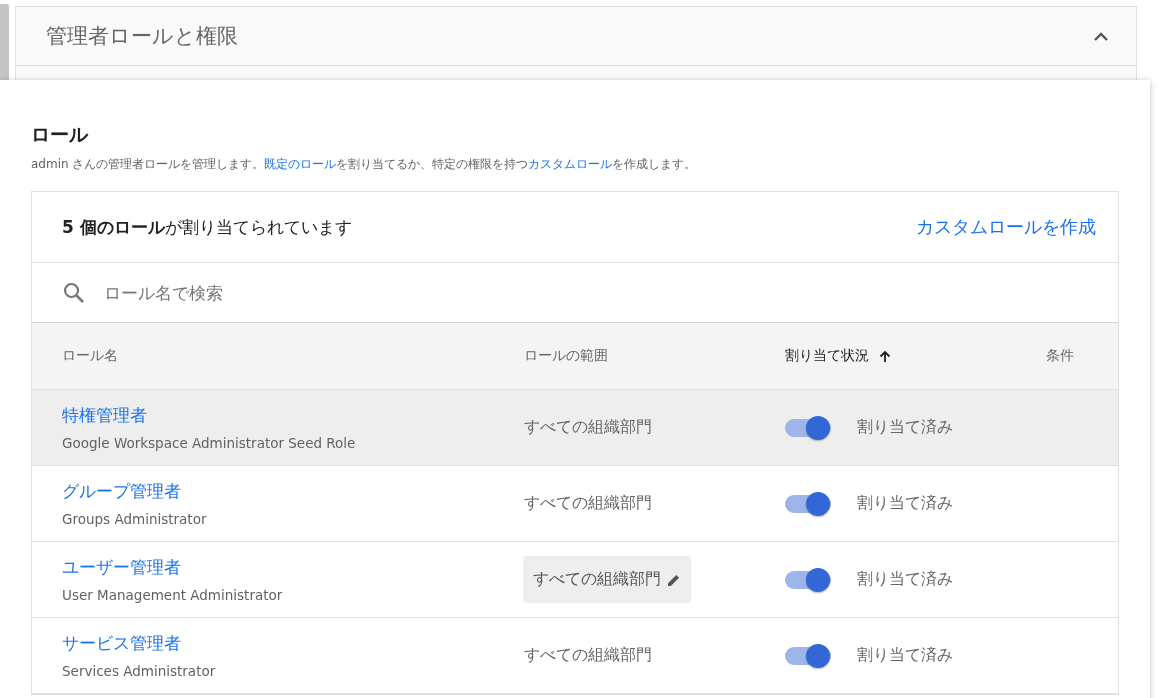  Describe the element at coordinates (209, 443) in the screenshot. I see `role-subtitle: Google Workspace Administrator Seed Role` at that location.